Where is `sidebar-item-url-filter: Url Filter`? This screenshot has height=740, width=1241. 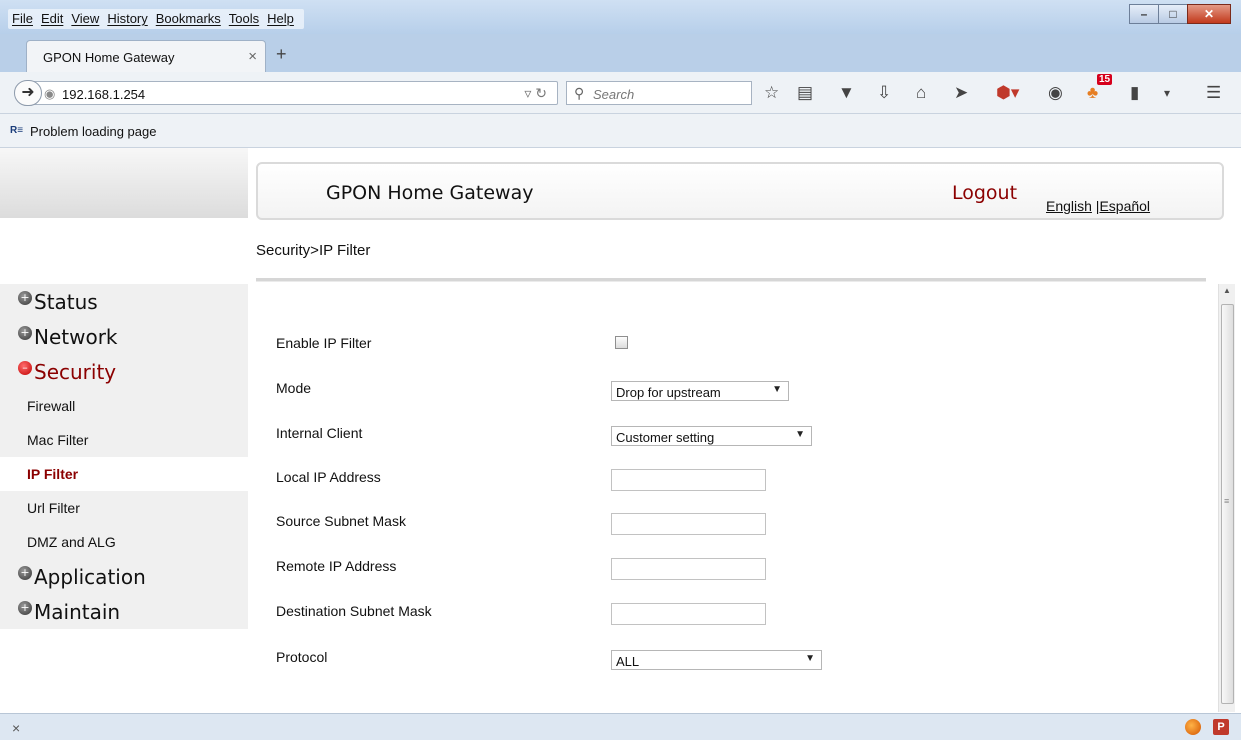 sidebar-item-url-filter: Url Filter is located at coordinates (124, 508).